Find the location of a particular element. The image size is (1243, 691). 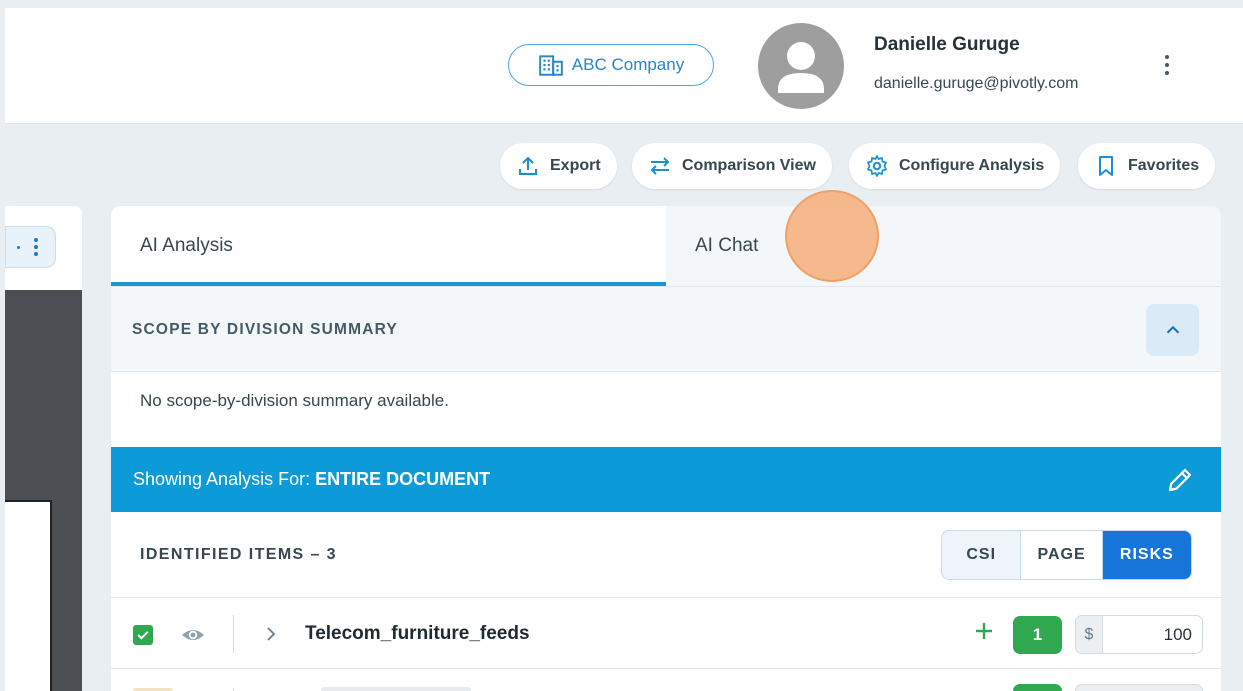

table-row: Telecom_furniture_feeds 1 $ 100 is located at coordinates (666, 634).